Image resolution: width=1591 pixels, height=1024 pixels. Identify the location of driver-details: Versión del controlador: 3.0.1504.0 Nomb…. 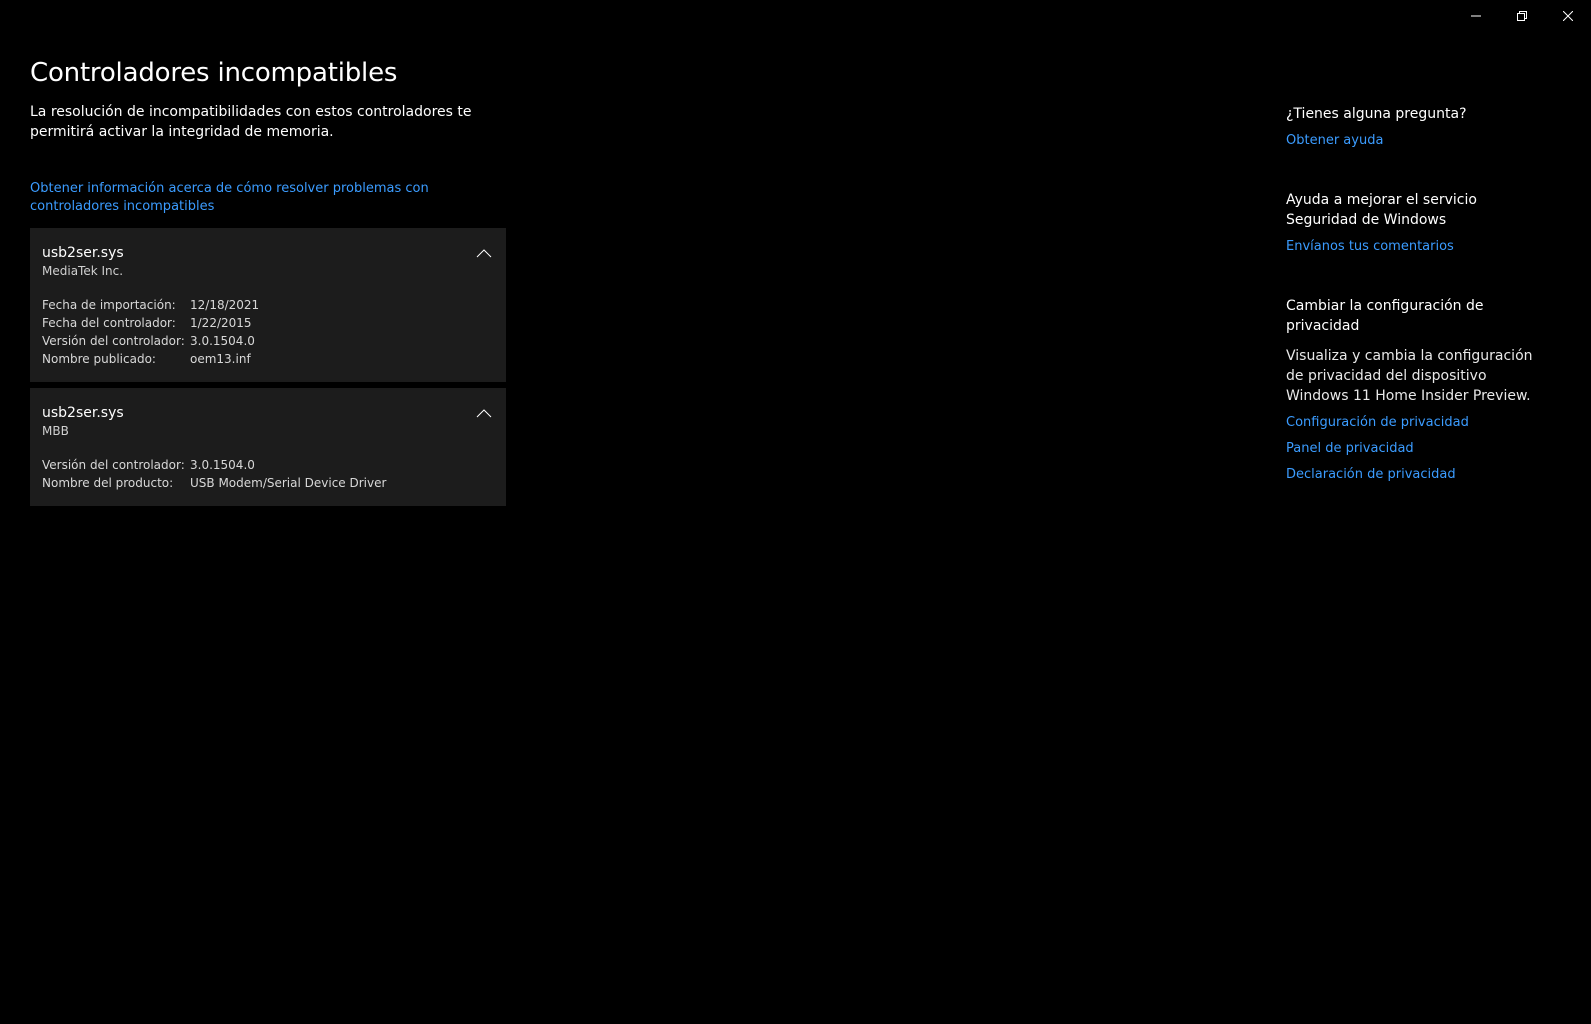
(268, 474).